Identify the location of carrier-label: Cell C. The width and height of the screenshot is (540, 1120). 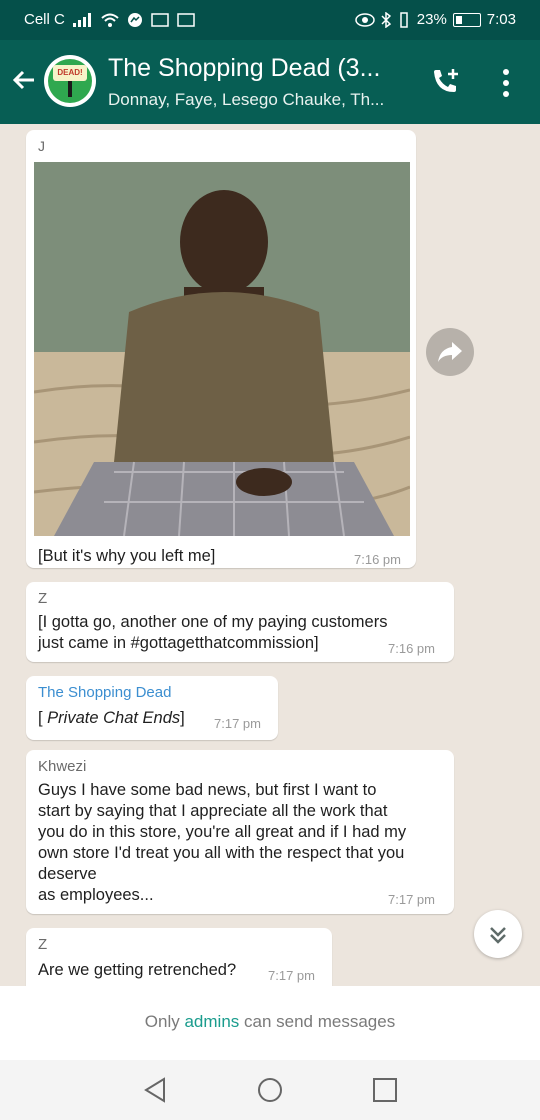
(44, 19).